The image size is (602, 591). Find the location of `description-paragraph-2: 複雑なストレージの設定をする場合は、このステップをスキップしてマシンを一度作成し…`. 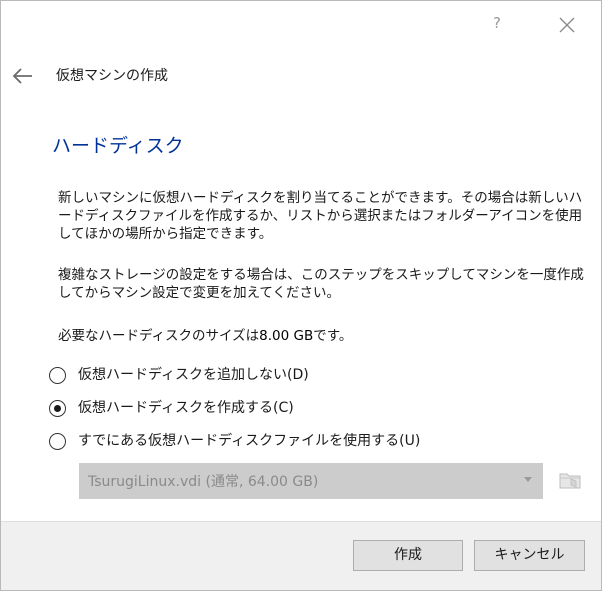

description-paragraph-2: 複雑なストレージの設定をする場合は、このステップをスキップしてマシンを一度作成し… is located at coordinates (321, 284).